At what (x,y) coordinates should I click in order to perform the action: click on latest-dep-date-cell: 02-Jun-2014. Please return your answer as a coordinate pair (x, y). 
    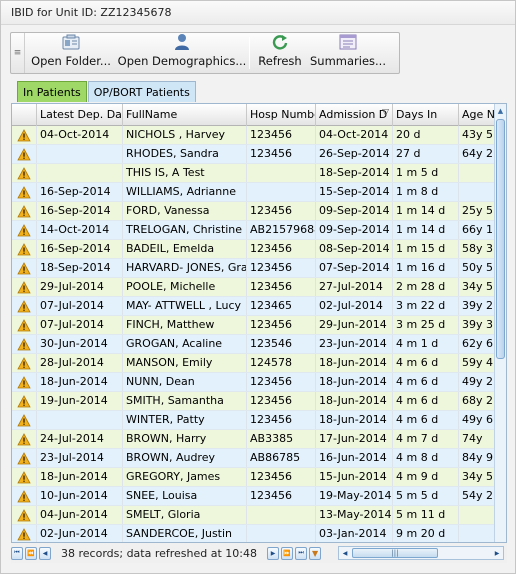
    Looking at the image, I should click on (80, 533).